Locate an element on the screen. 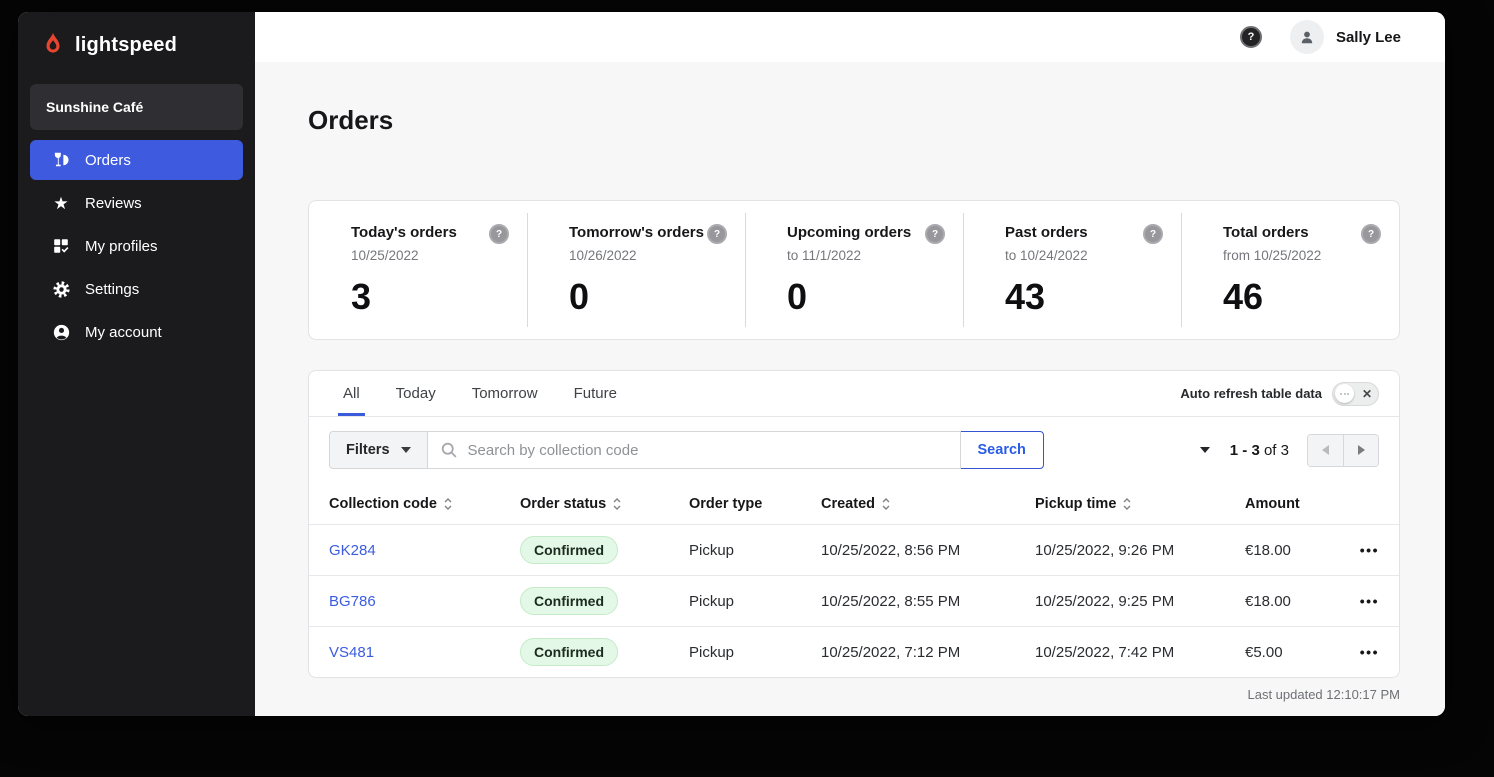  collection-code-link: GK284 is located at coordinates (424, 550).